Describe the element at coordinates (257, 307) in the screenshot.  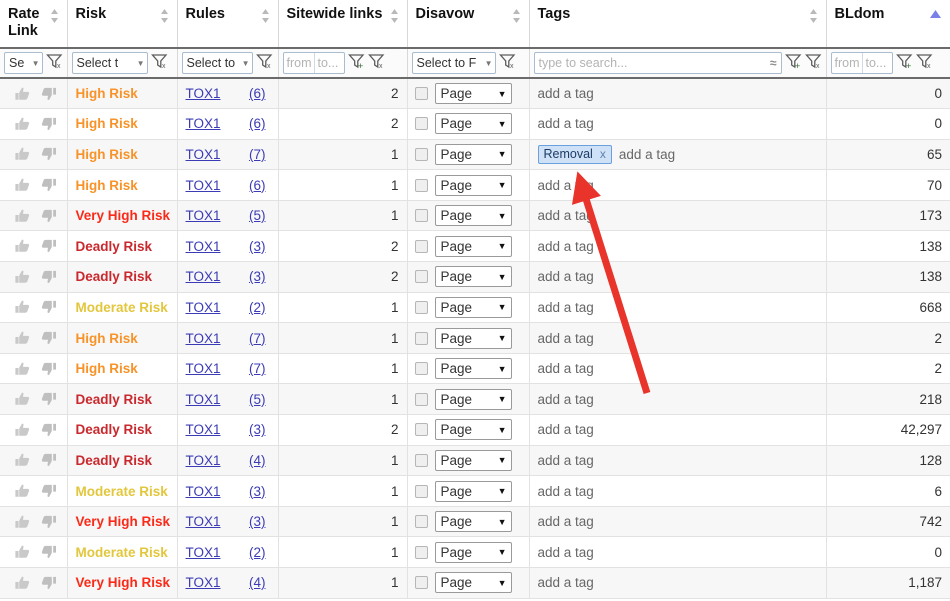
I see `rules-count-link: (2)` at that location.